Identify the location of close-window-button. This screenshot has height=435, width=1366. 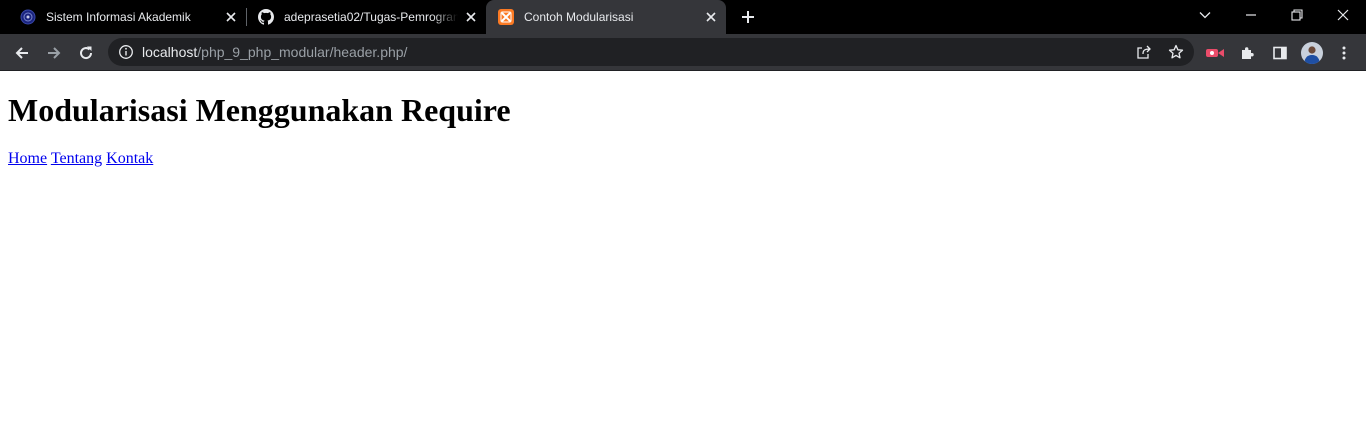
(1343, 15).